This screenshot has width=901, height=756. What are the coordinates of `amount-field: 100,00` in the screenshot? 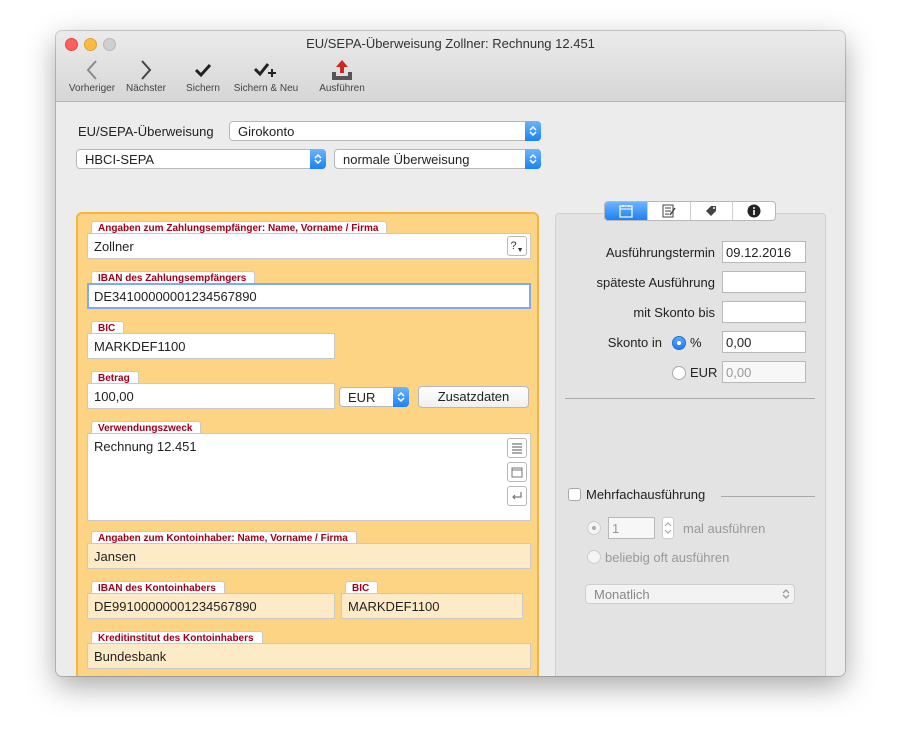 It's located at (211, 396).